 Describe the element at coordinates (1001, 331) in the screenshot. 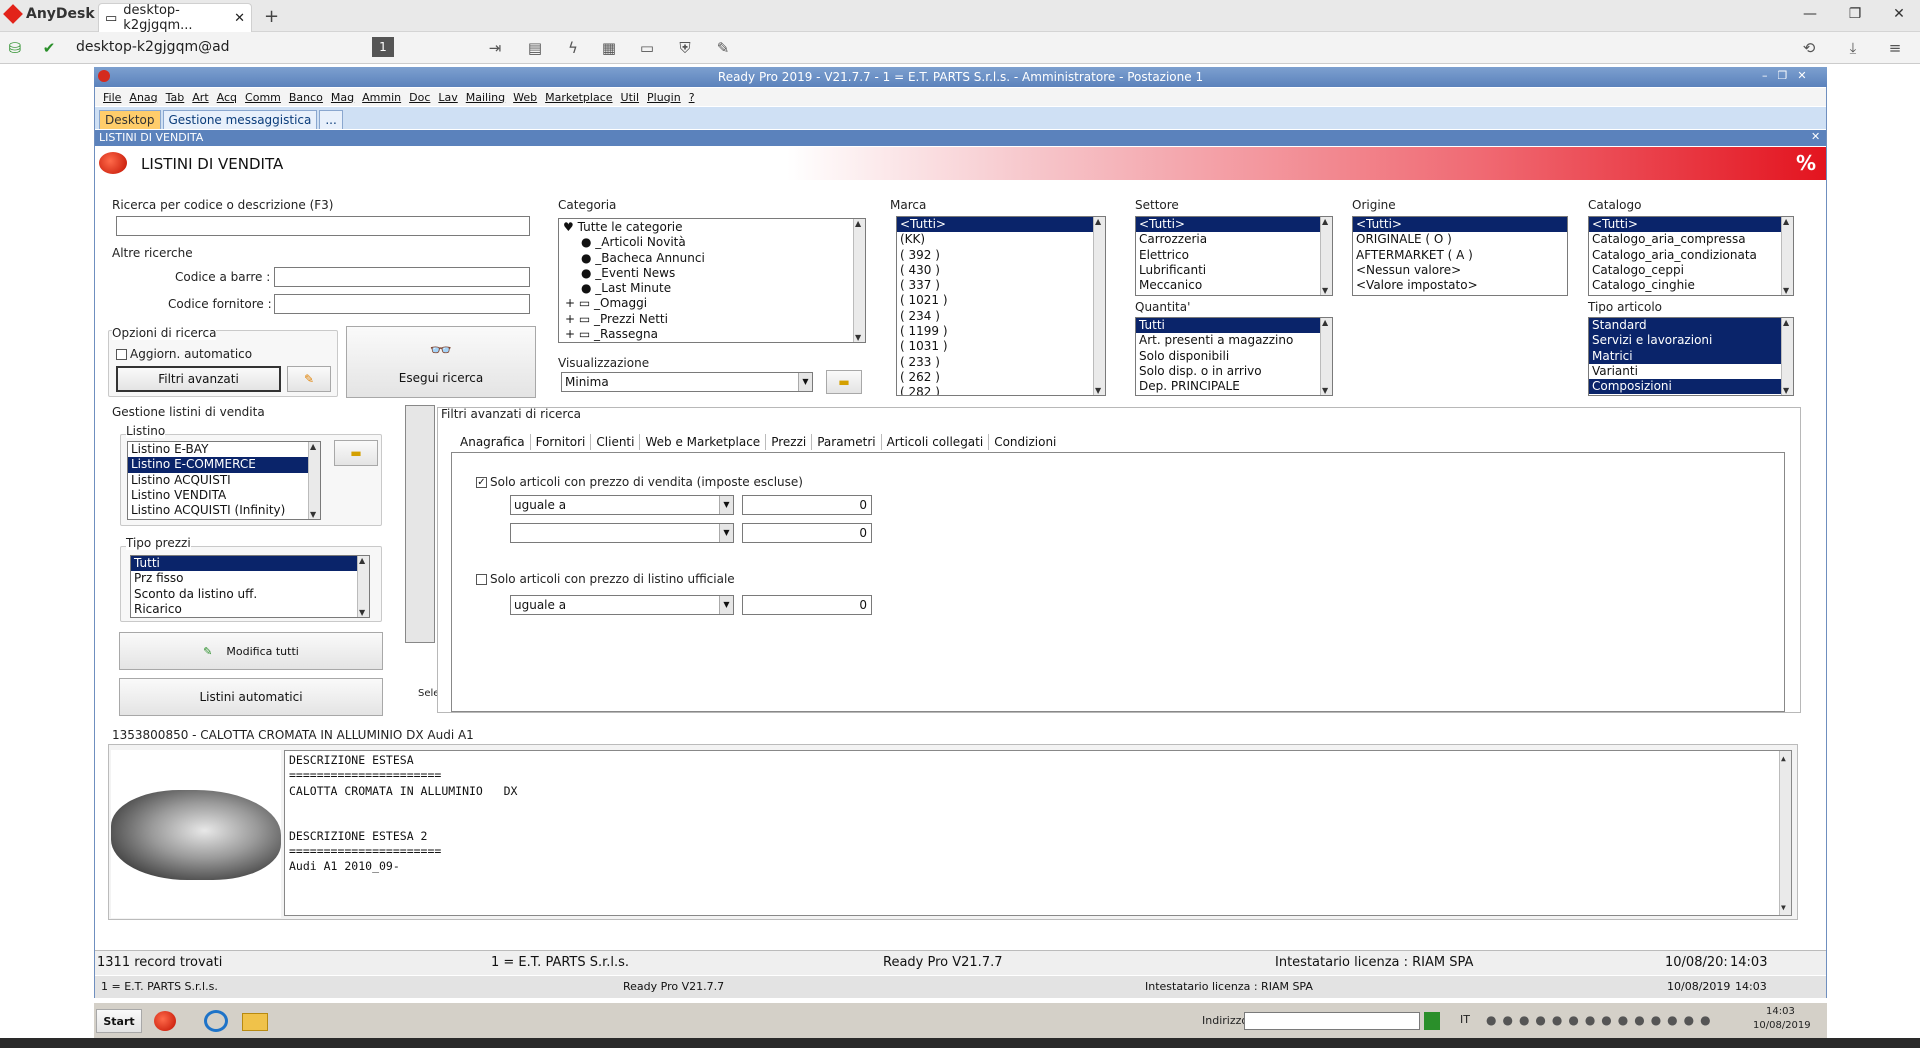

I see `list-item: ( 1199 )` at that location.